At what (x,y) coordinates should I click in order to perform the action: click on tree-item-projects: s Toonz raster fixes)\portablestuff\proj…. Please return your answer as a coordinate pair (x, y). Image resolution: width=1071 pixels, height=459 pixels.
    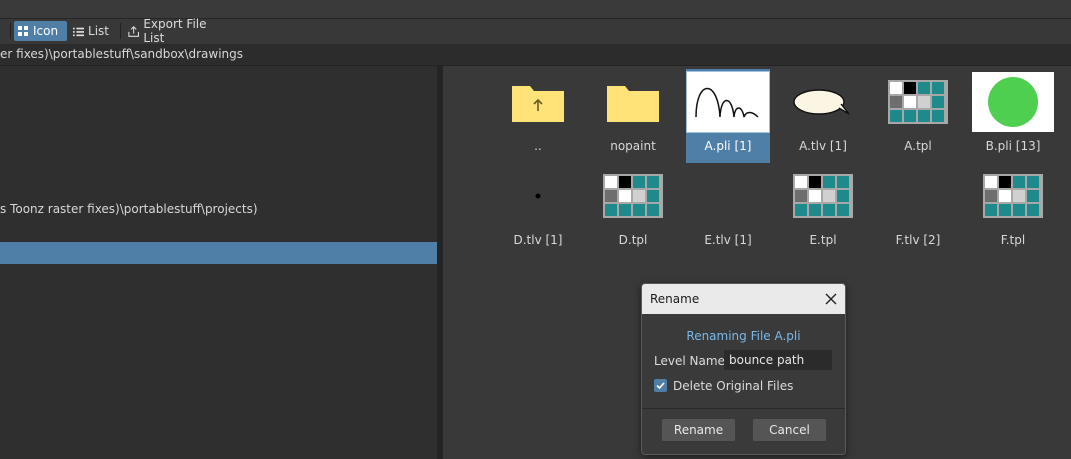
    Looking at the image, I should click on (129, 209).